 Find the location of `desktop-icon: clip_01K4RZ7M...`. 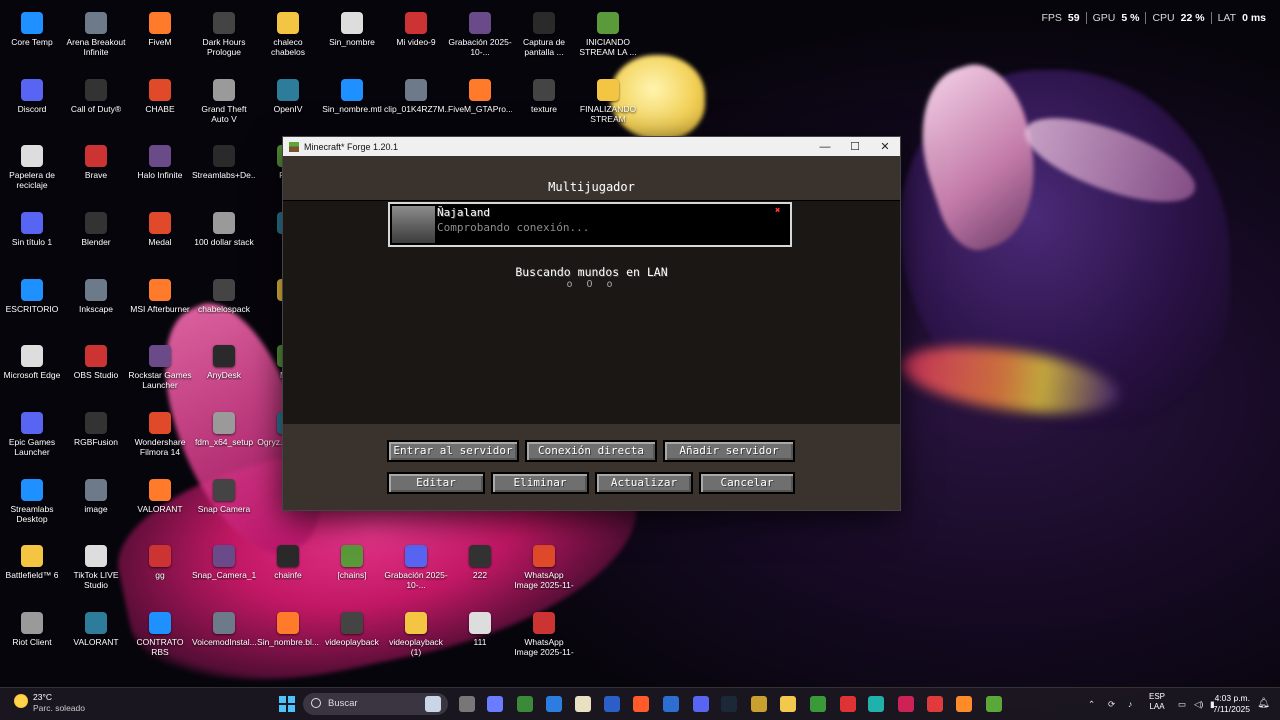

desktop-icon: clip_01K4RZ7M... is located at coordinates (416, 94).